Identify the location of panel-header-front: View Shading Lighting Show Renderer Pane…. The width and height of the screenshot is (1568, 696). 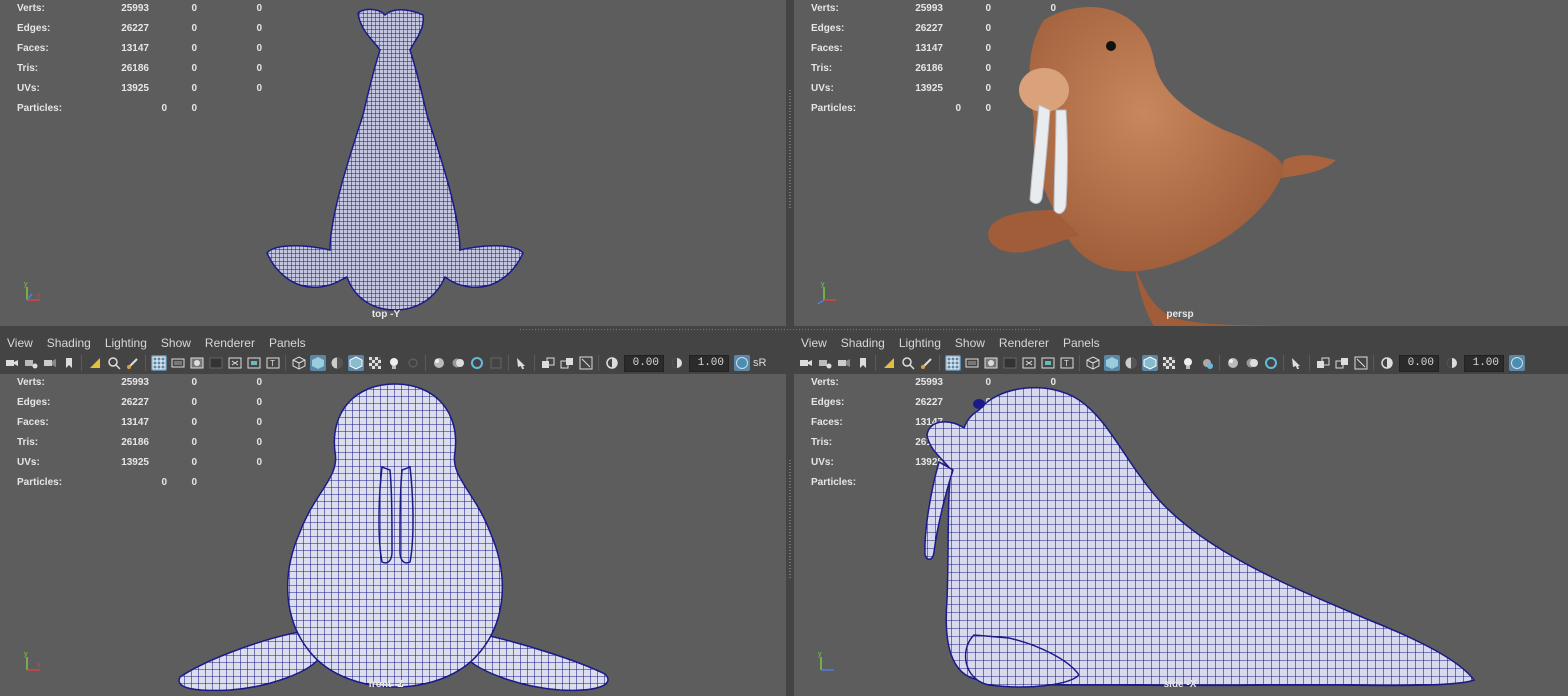
(395, 350).